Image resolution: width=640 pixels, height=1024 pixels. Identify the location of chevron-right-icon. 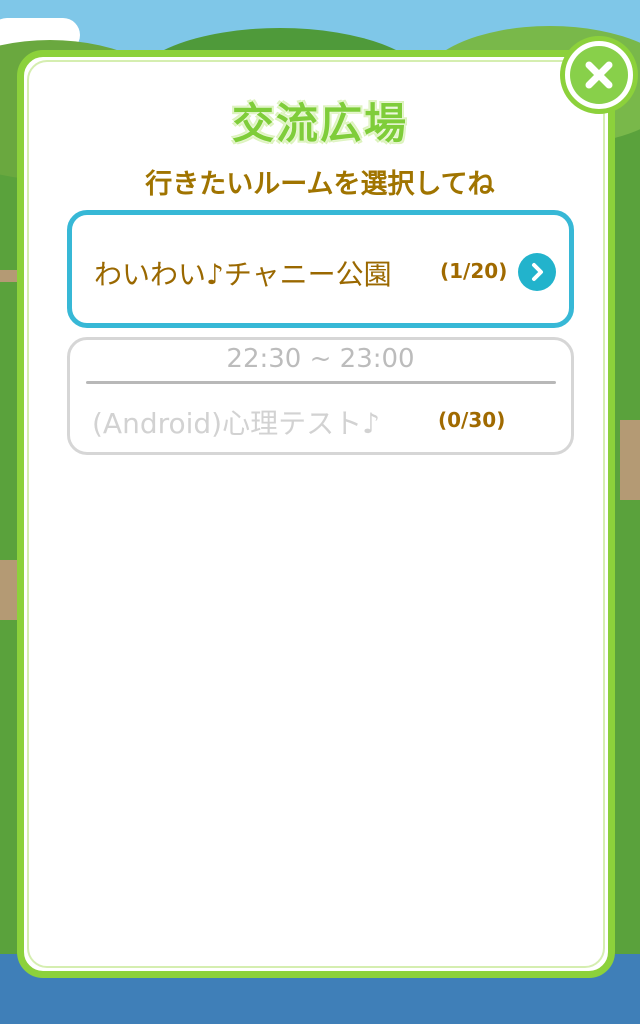
(537, 272).